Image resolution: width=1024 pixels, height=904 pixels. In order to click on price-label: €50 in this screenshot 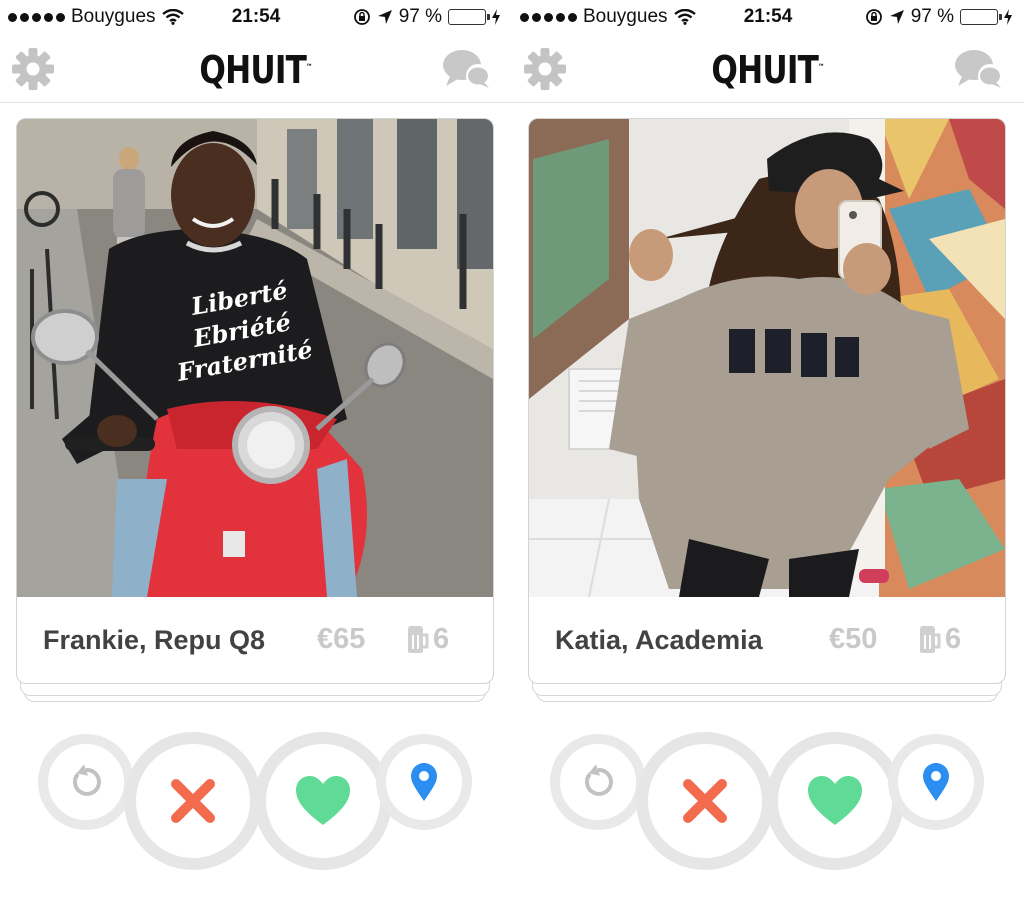, I will do `click(853, 639)`.